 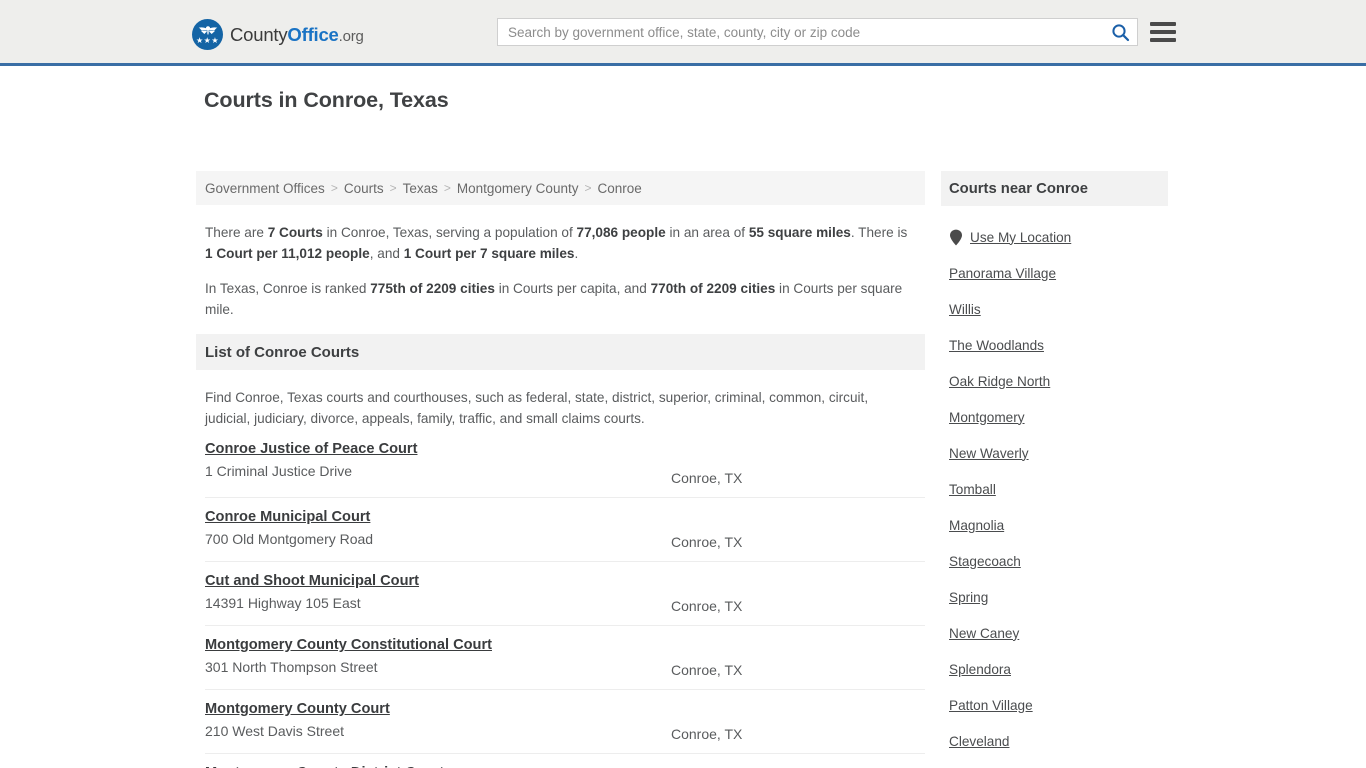 I want to click on sidebar-item-magnolia: Magnolia, so click(x=1054, y=525).